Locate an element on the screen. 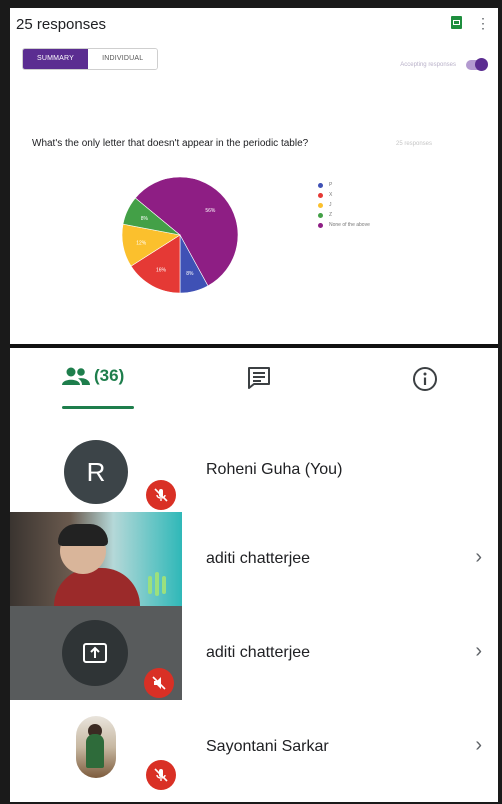 This screenshot has height=804, width=502. participant-name: Sayontani Sarkar is located at coordinates (267, 746).